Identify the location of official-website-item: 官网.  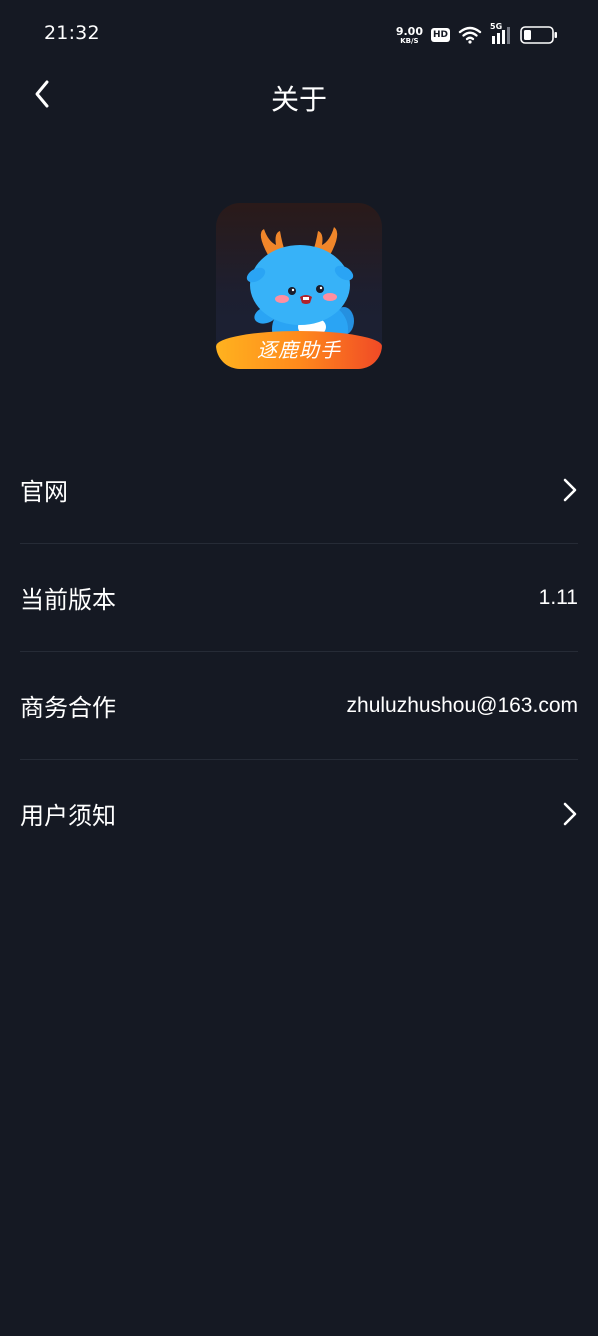
(299, 490).